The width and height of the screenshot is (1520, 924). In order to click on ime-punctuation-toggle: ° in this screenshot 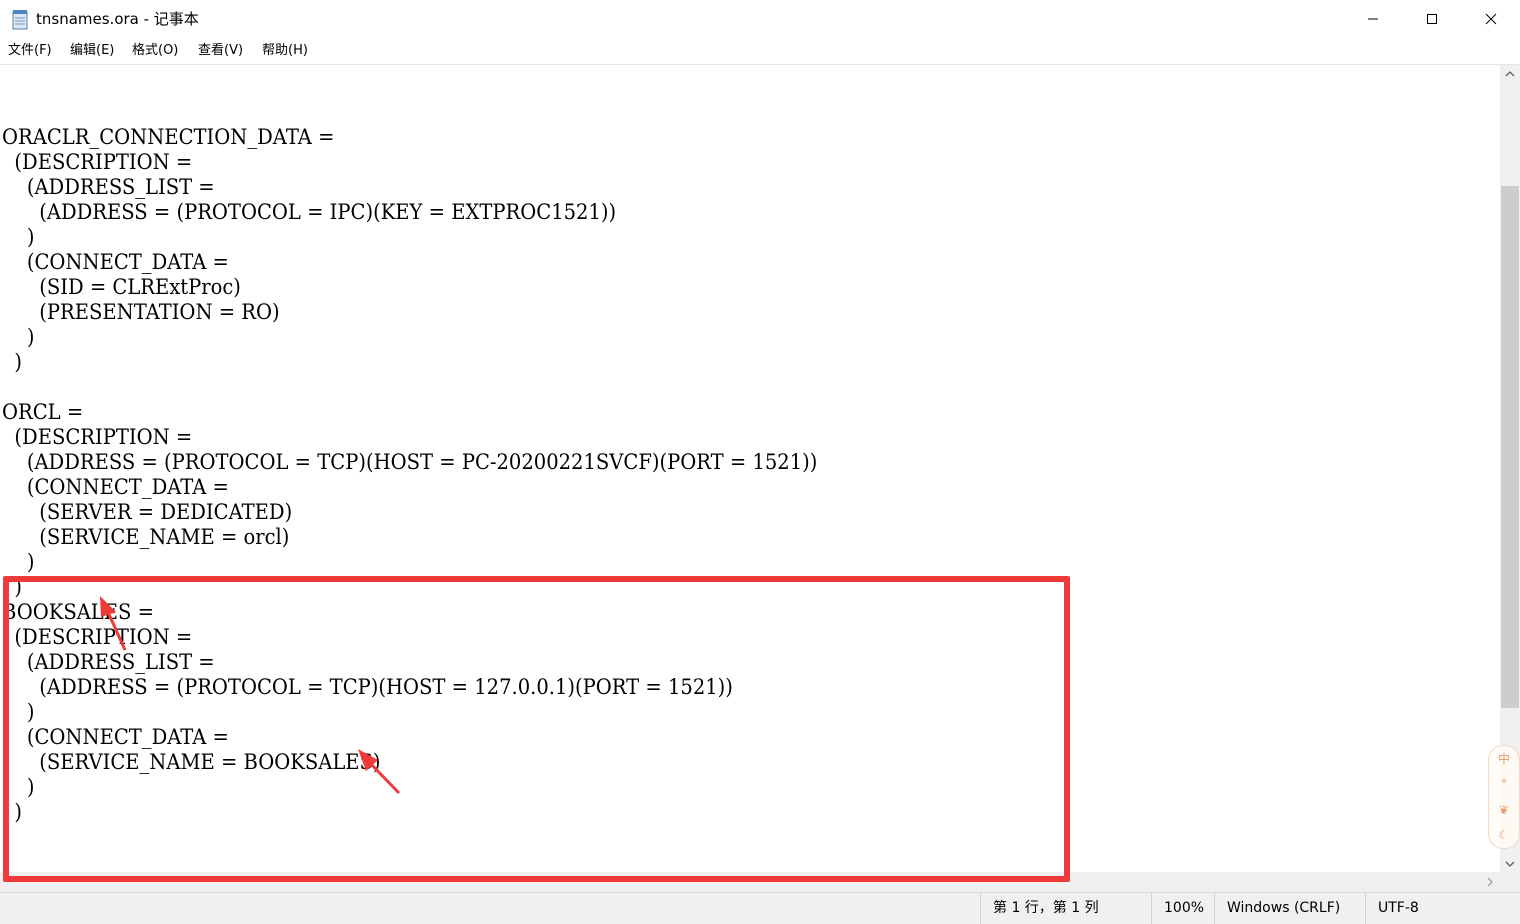, I will do `click(1504, 784)`.